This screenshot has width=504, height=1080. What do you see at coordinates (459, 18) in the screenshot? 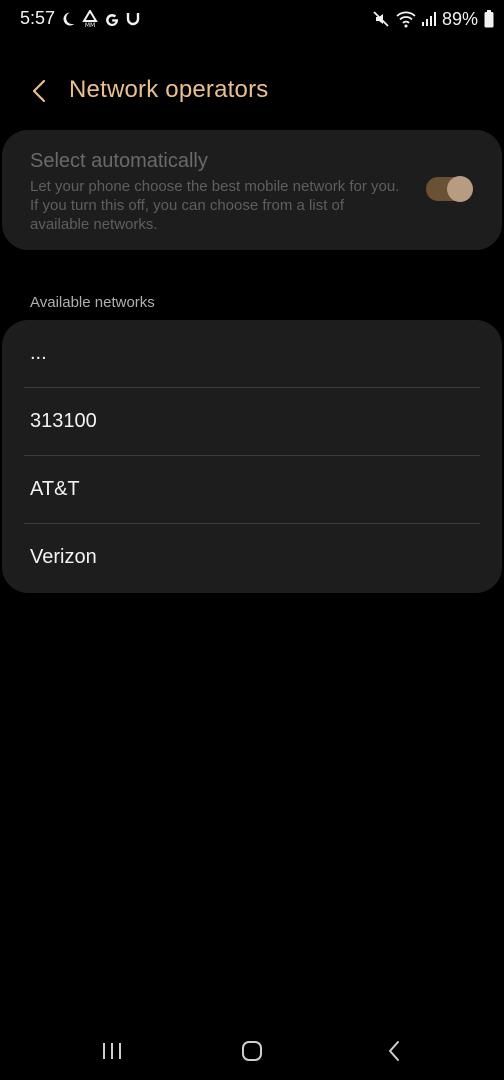
I see `battery-percentage: 89%` at bounding box center [459, 18].